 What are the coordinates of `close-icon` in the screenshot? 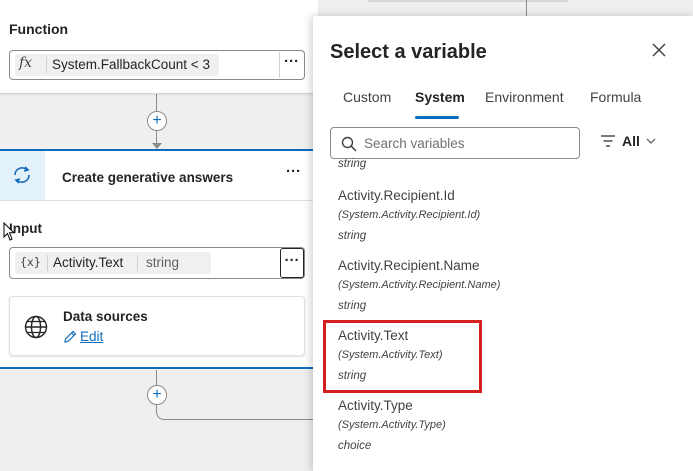 It's located at (659, 50).